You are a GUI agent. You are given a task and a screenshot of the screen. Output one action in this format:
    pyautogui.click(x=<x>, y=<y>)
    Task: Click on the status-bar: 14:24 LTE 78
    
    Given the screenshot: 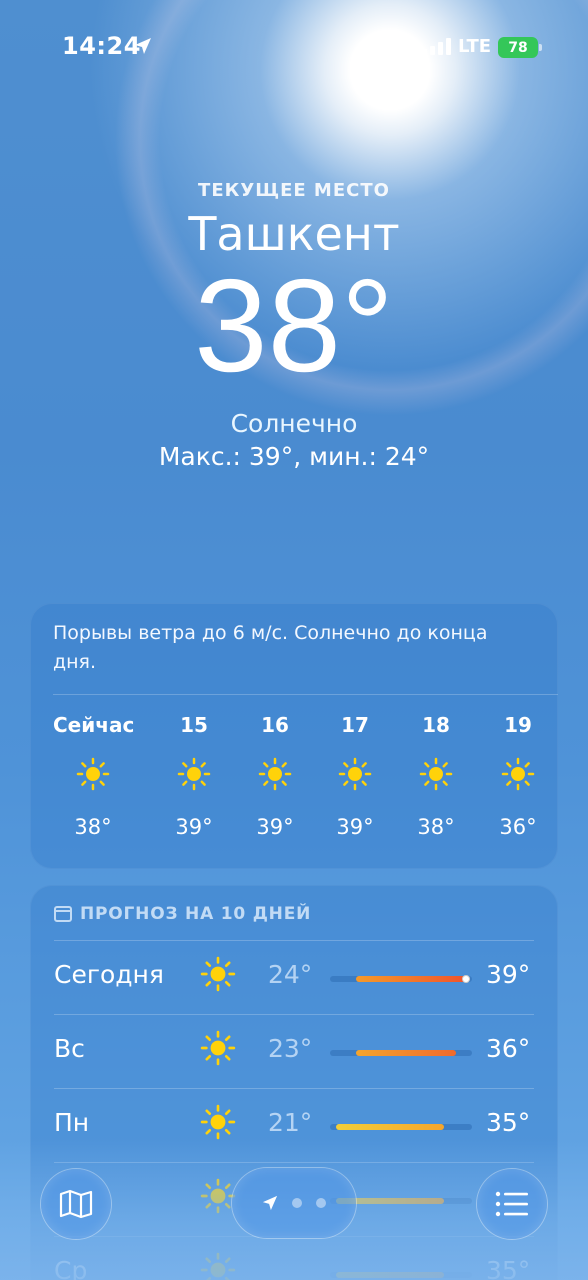 What is the action you would take?
    pyautogui.click(x=294, y=48)
    